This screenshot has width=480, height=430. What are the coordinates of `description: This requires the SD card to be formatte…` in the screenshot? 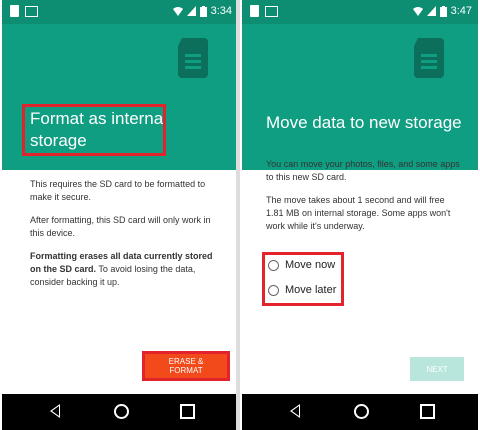 It's located at (126, 238).